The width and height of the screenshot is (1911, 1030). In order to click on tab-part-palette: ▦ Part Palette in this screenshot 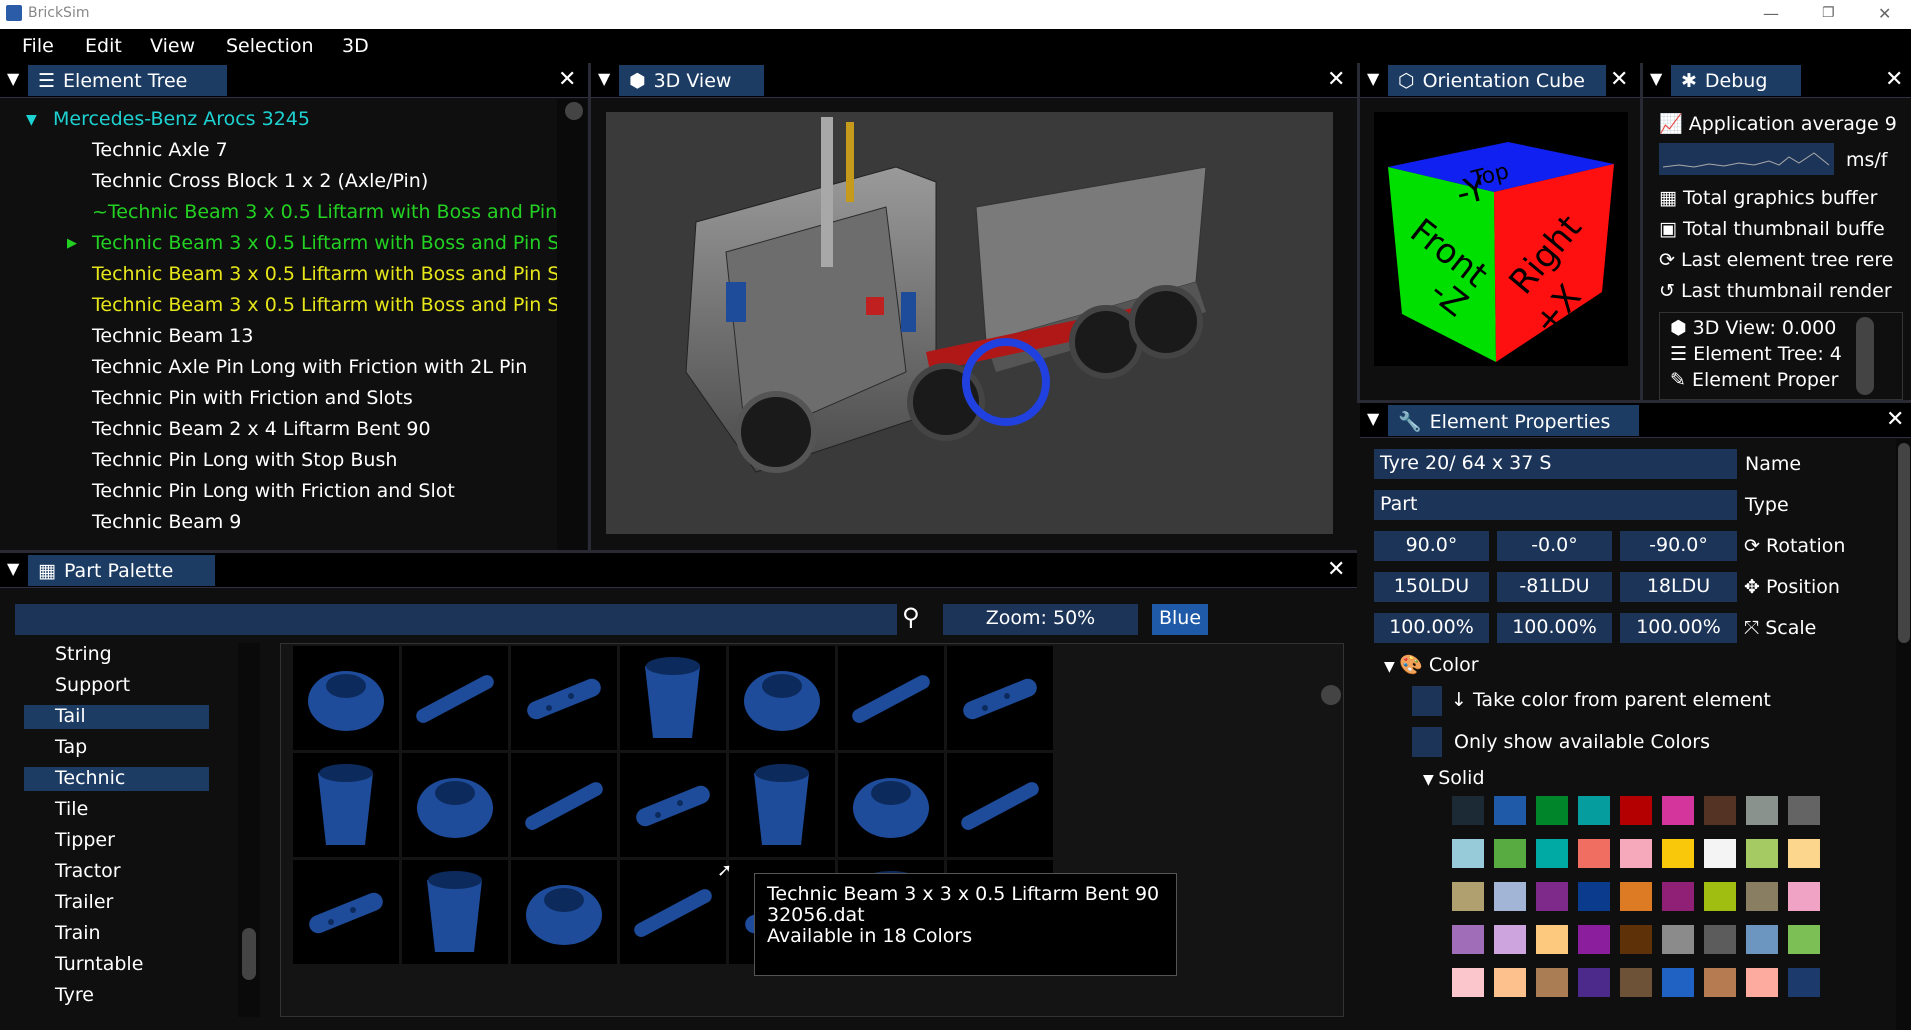, I will do `click(121, 570)`.